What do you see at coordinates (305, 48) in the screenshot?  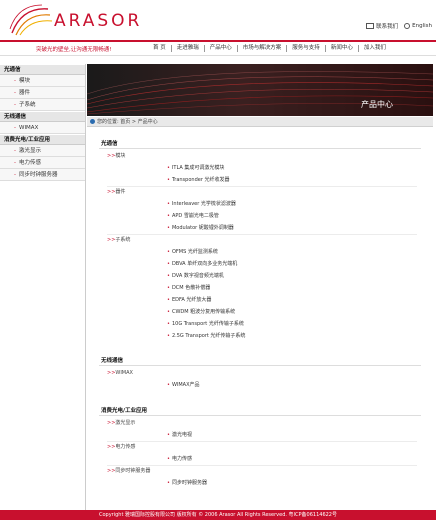 I see `nav-support: 服务与支持` at bounding box center [305, 48].